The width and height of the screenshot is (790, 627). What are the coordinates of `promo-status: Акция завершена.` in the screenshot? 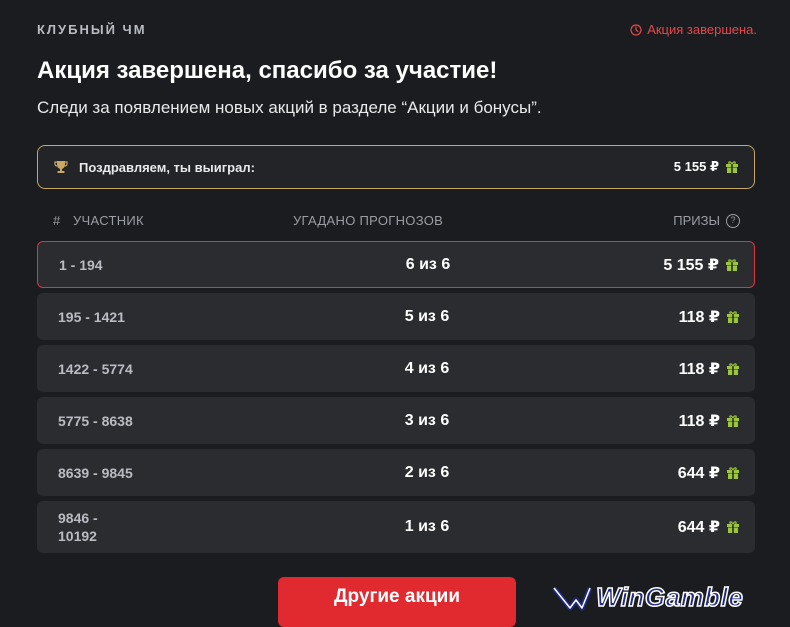 It's located at (693, 29).